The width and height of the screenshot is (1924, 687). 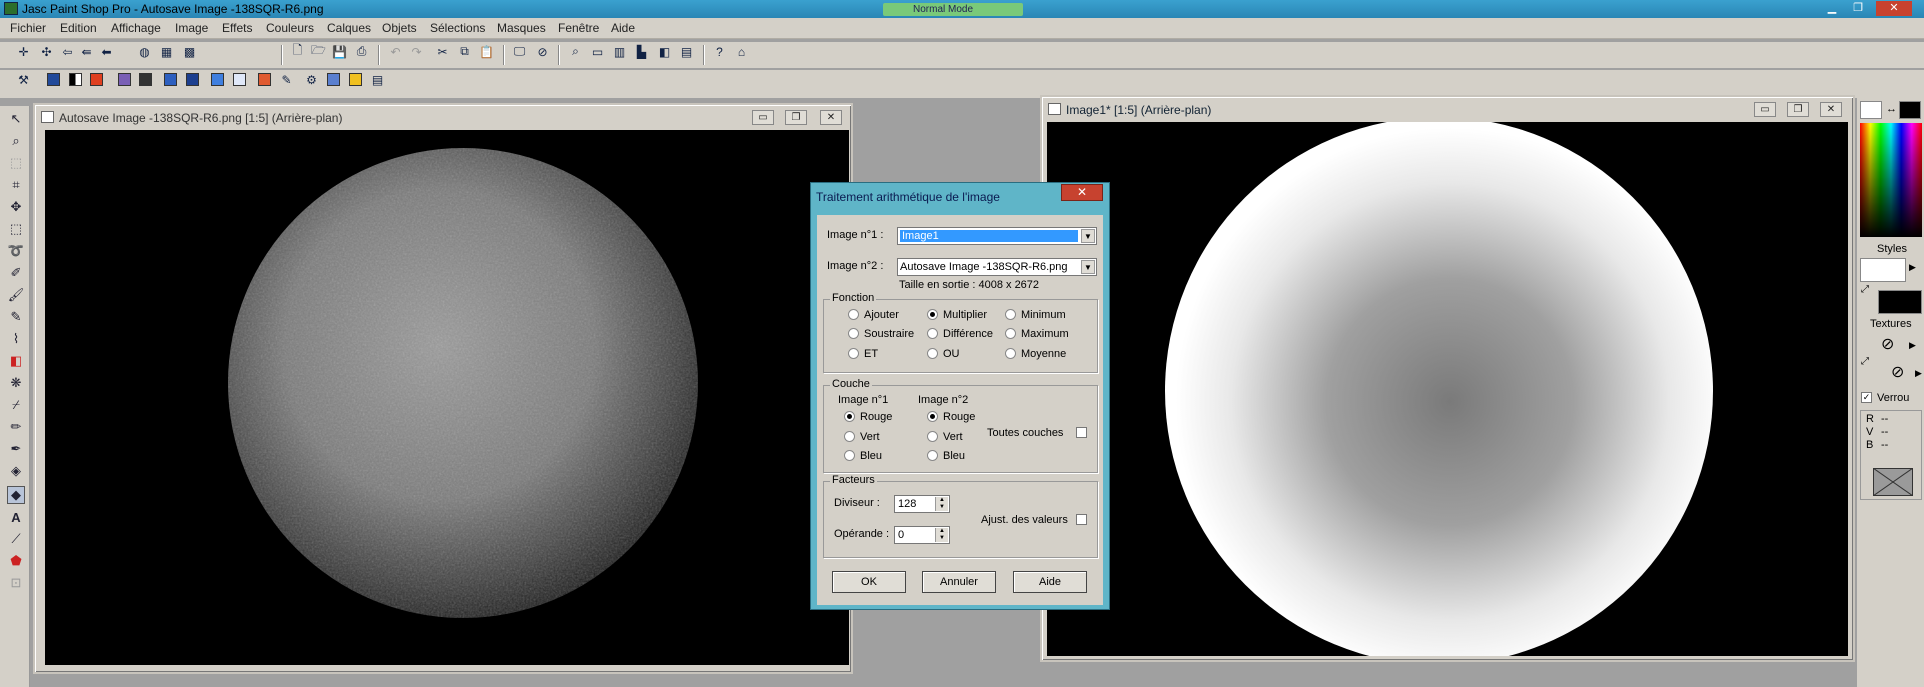 What do you see at coordinates (619, 51) in the screenshot?
I see `color-bars-icon: ▥` at bounding box center [619, 51].